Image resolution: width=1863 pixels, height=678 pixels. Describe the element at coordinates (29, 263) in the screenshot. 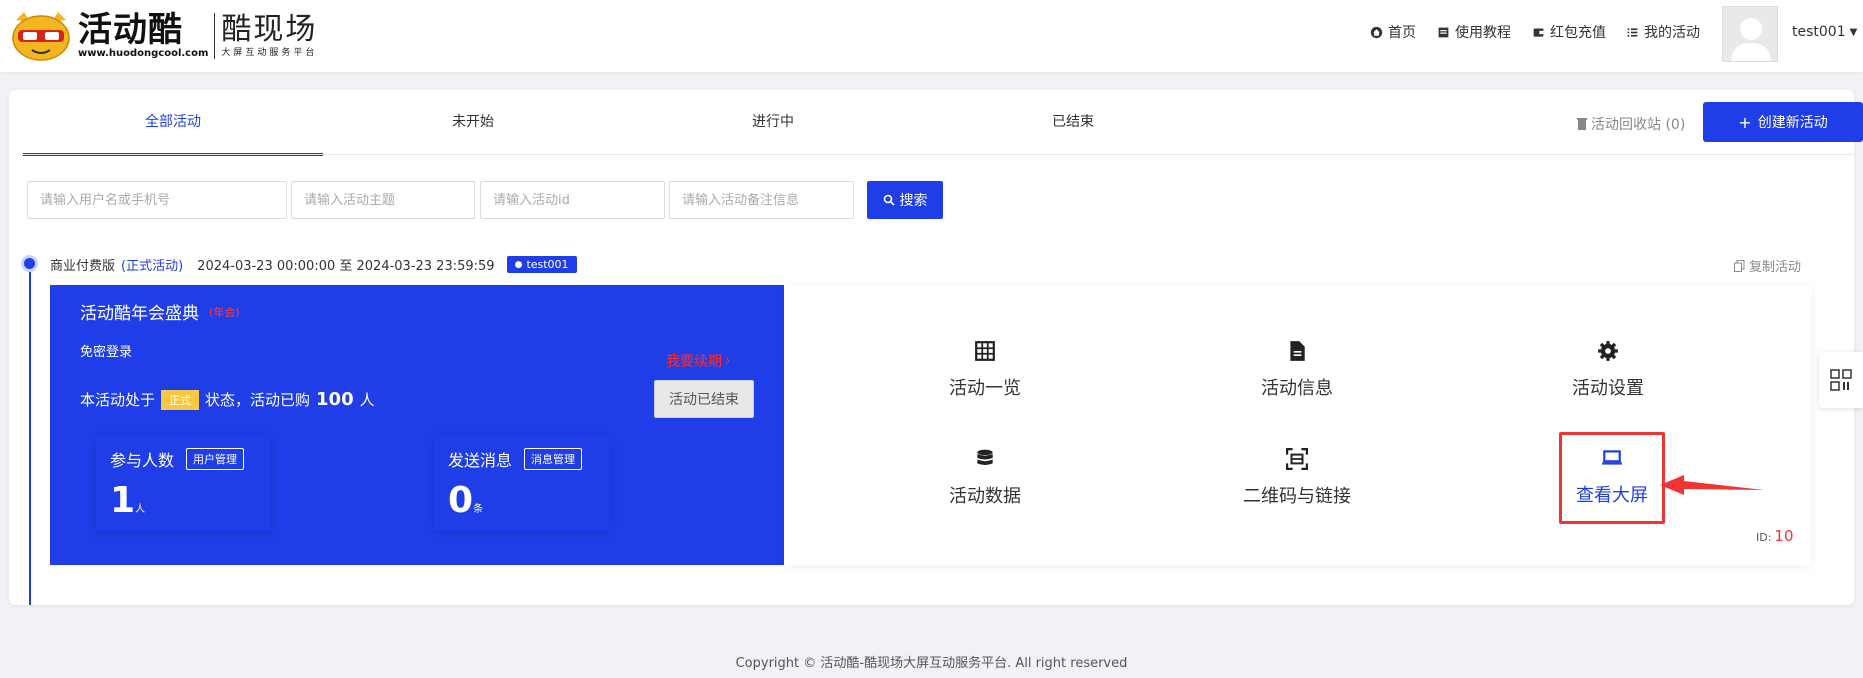

I see `timeline-dot` at that location.